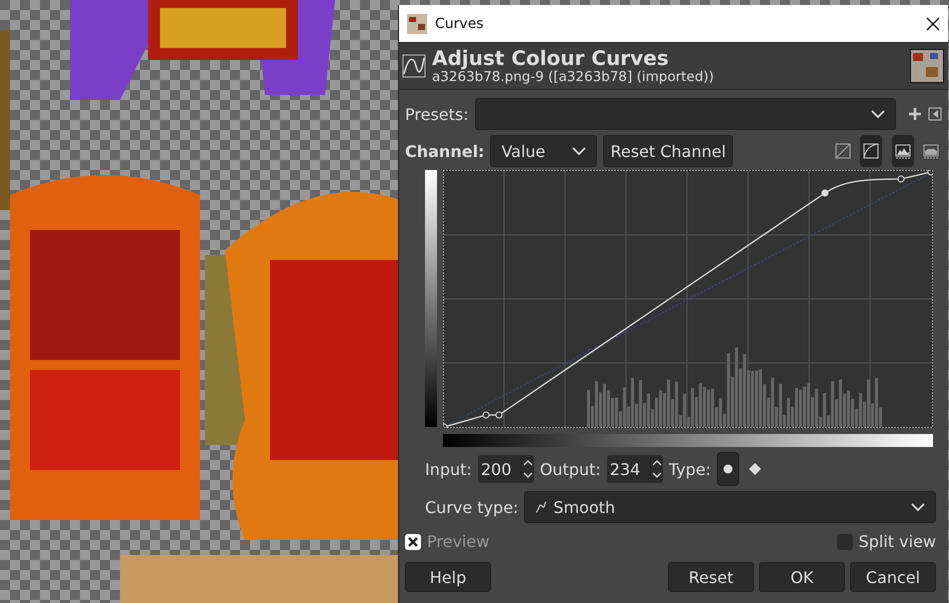 The width and height of the screenshot is (949, 603). I want to click on image-name: a3263b78.png-9 ([a3263b78] (imported)), so click(573, 77).